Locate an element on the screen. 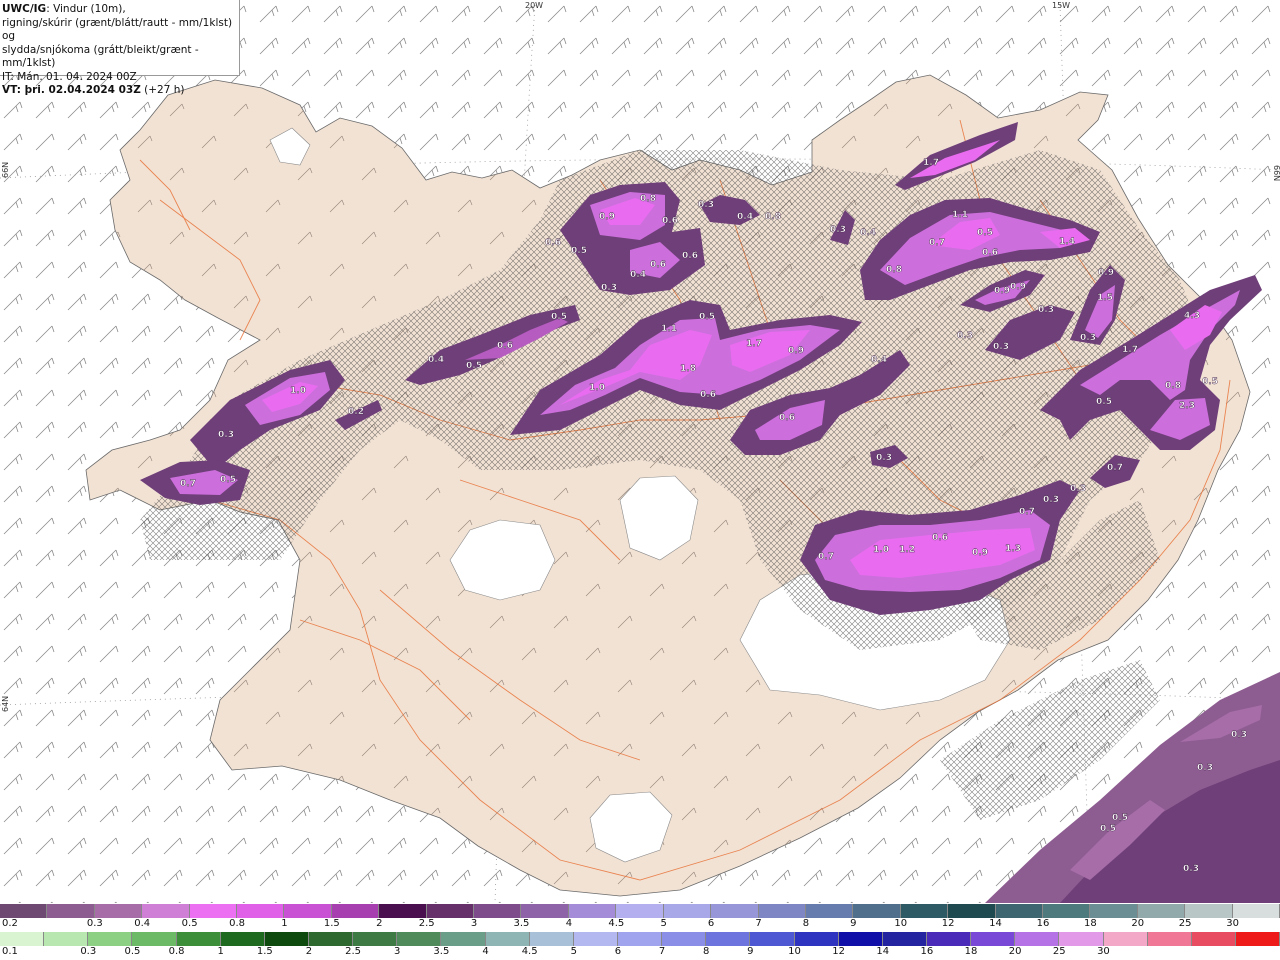 The height and width of the screenshot is (960, 1280). colorbar-tick-label: 1.5 is located at coordinates (331, 923).